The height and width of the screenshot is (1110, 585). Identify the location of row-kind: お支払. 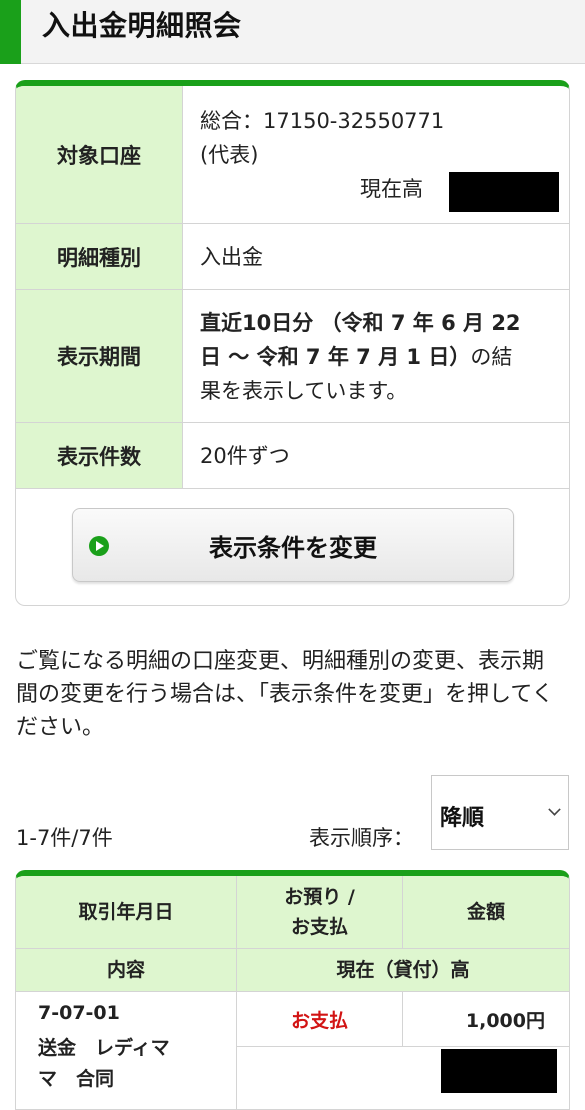
(319, 1021).